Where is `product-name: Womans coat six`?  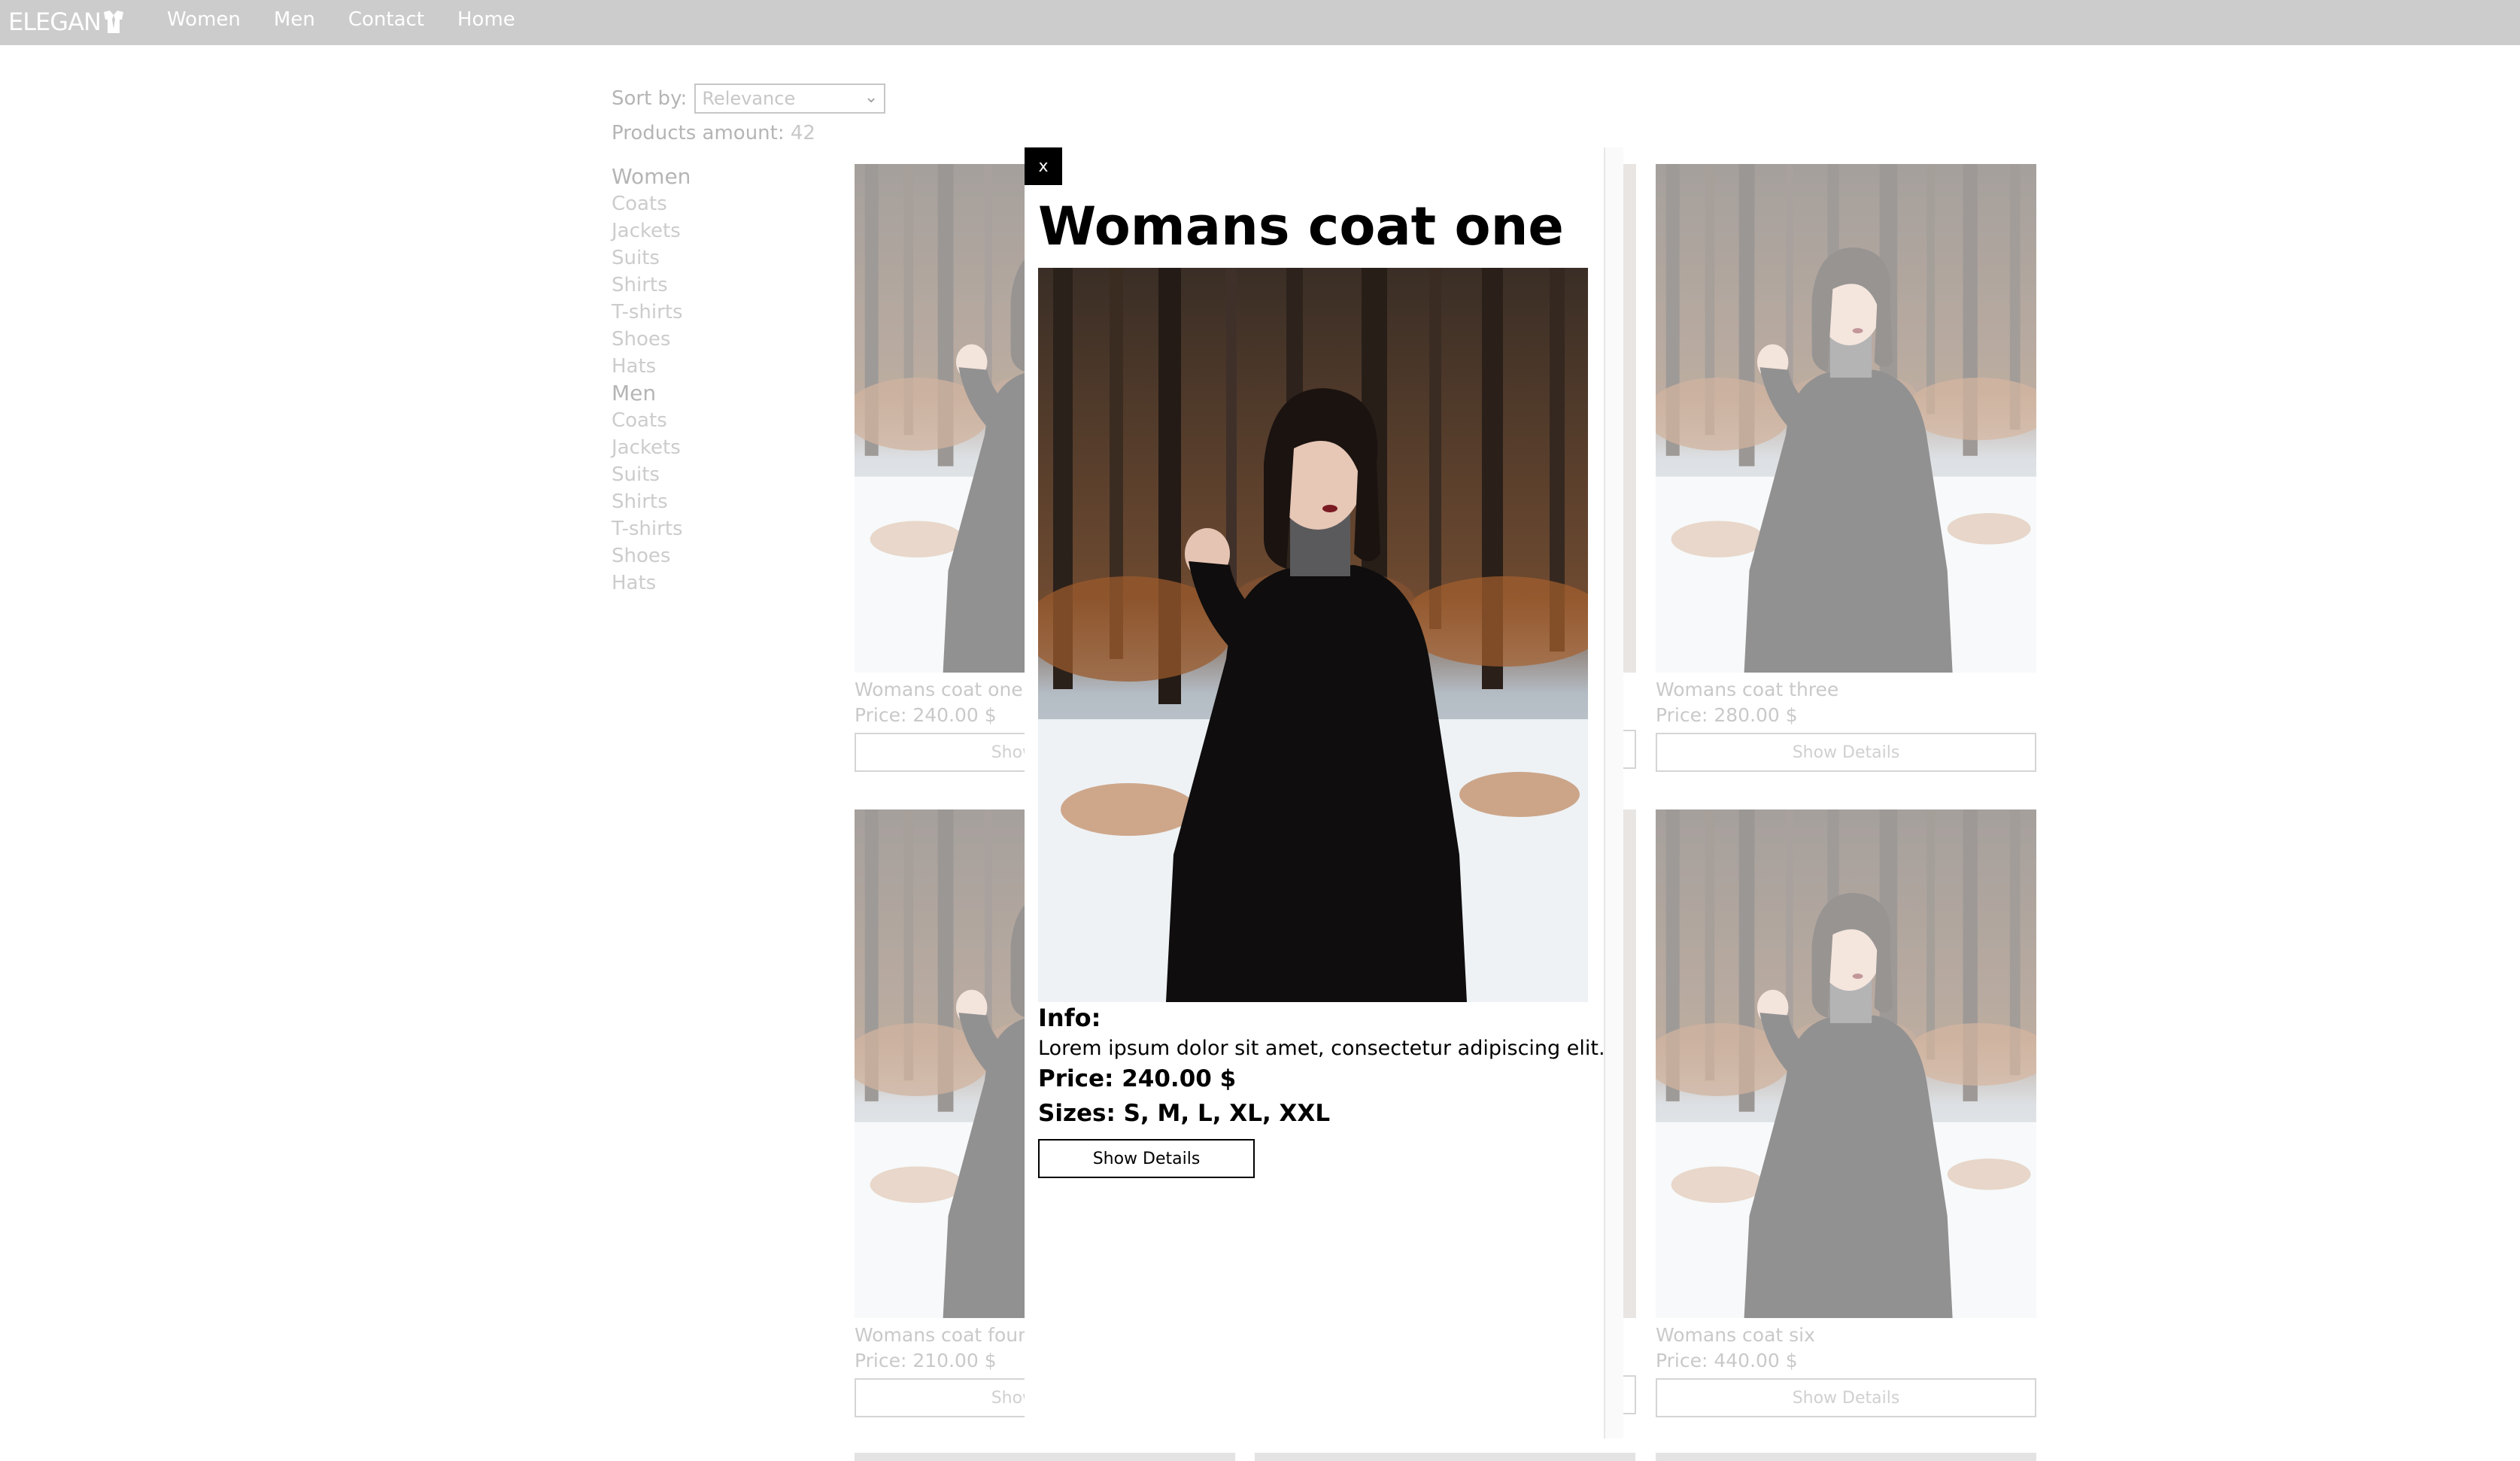 product-name: Womans coat six is located at coordinates (1846, 1335).